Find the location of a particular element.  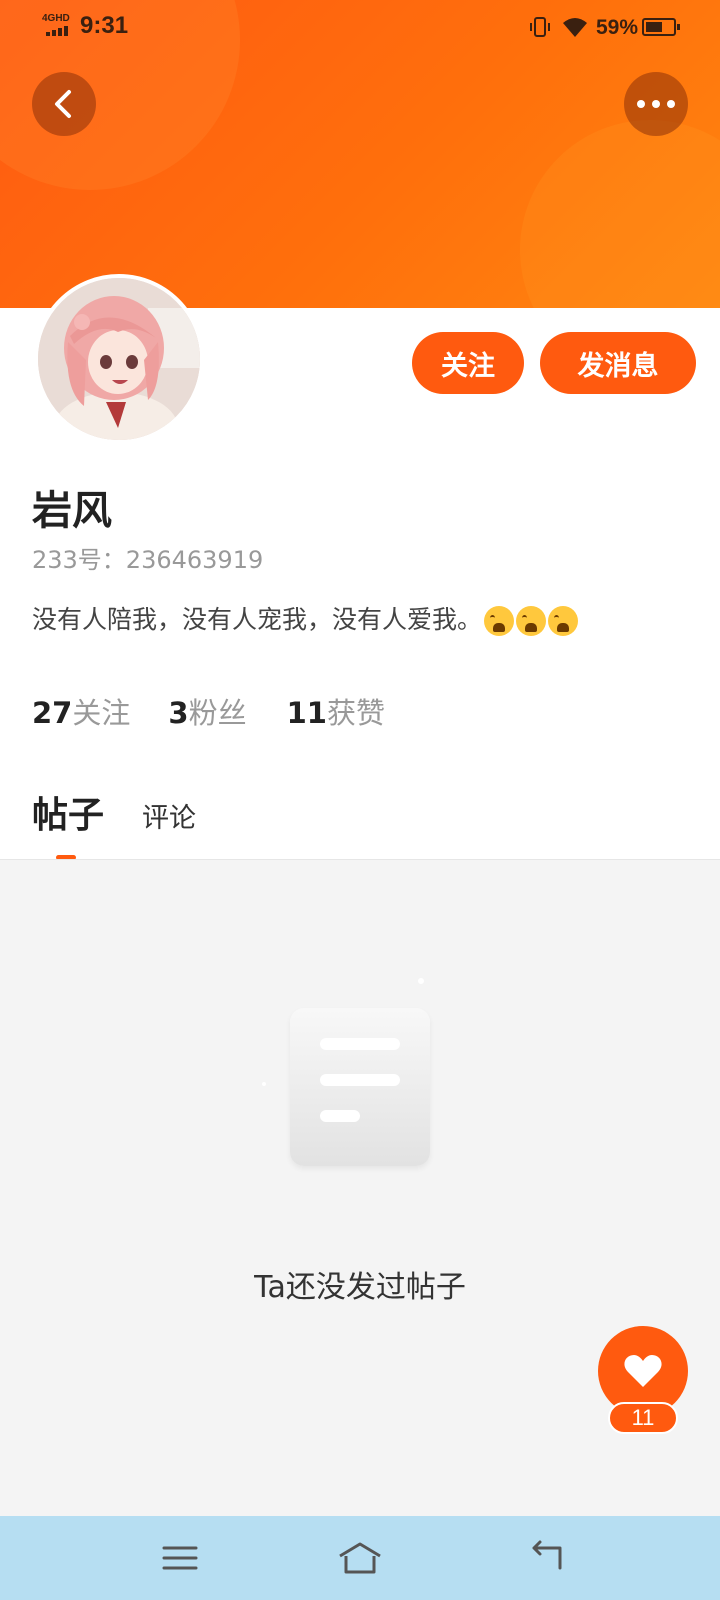

stat-following: 27关注 is located at coordinates (81, 711).